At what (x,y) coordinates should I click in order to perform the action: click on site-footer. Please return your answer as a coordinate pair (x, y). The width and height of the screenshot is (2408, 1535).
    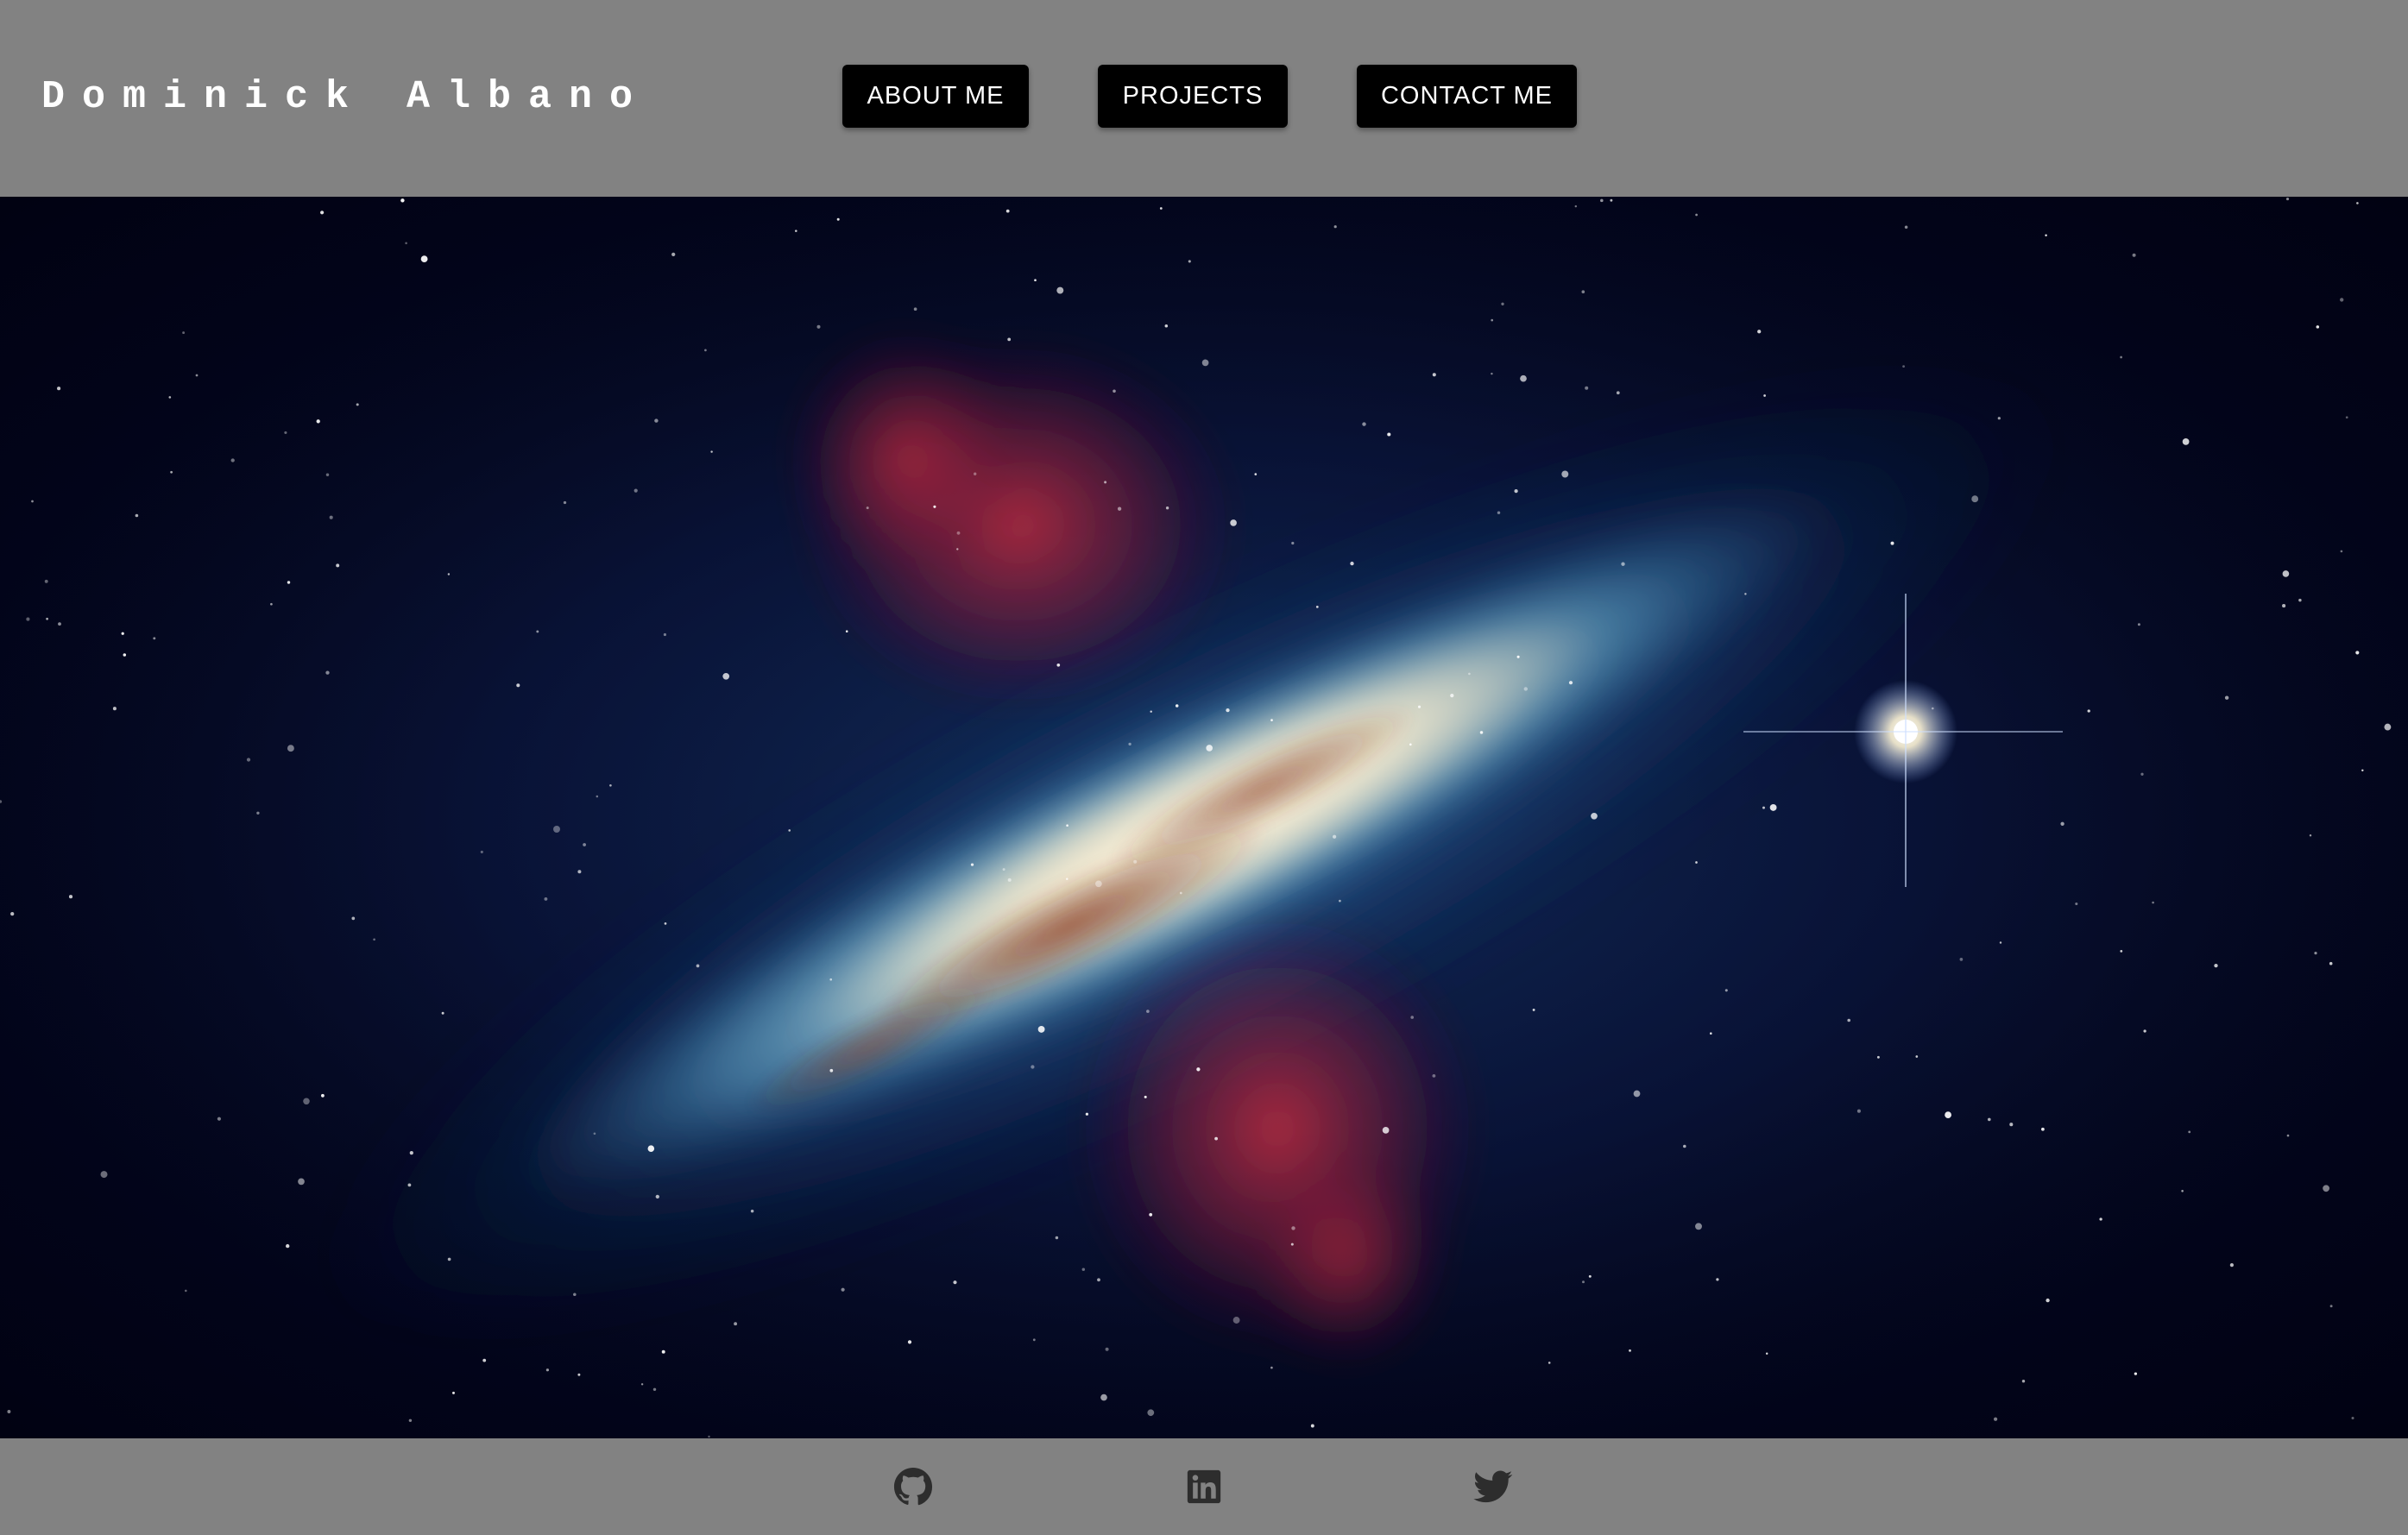
    Looking at the image, I should click on (1204, 1486).